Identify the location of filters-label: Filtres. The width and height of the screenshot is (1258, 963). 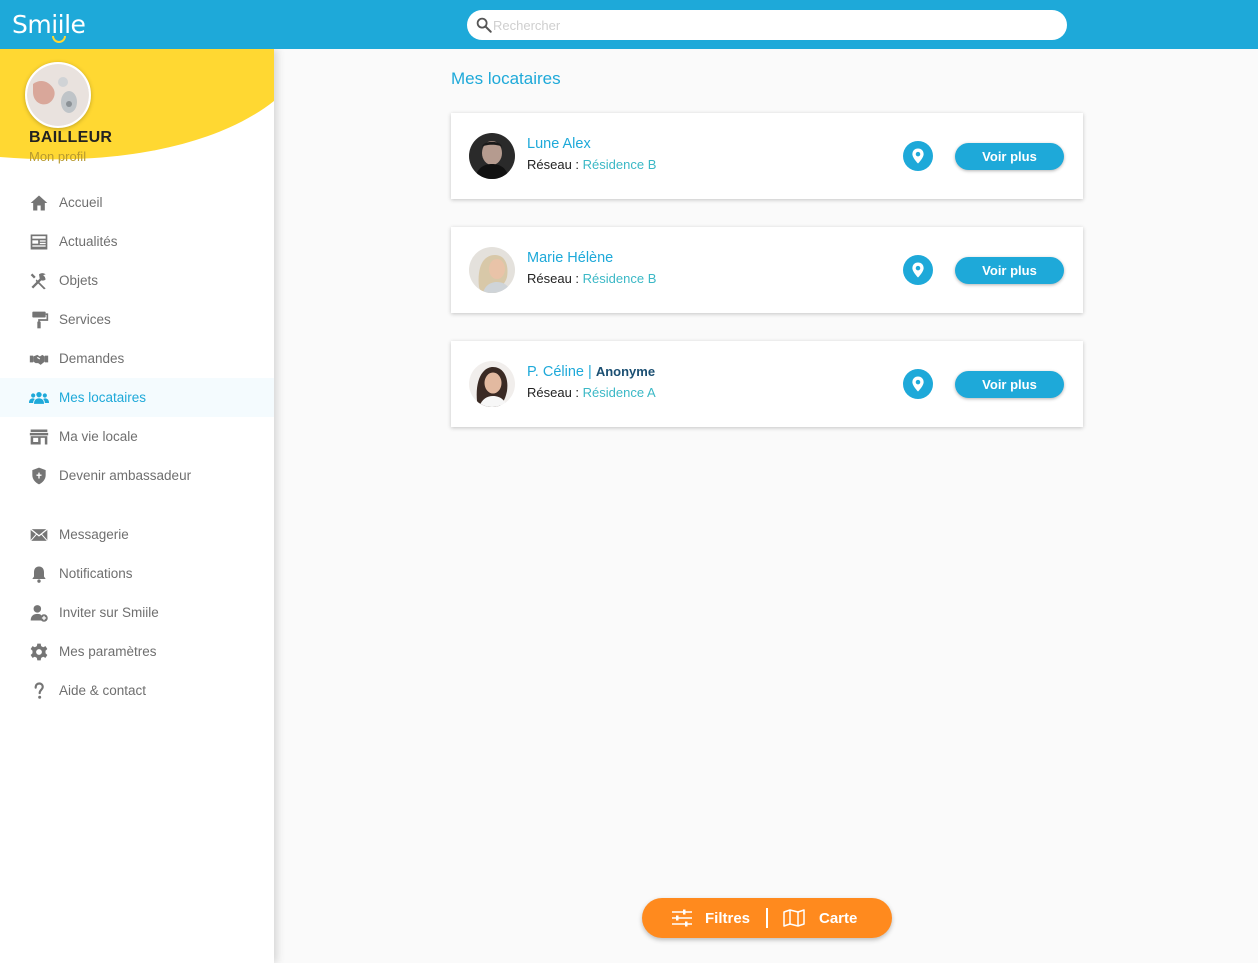
(728, 918).